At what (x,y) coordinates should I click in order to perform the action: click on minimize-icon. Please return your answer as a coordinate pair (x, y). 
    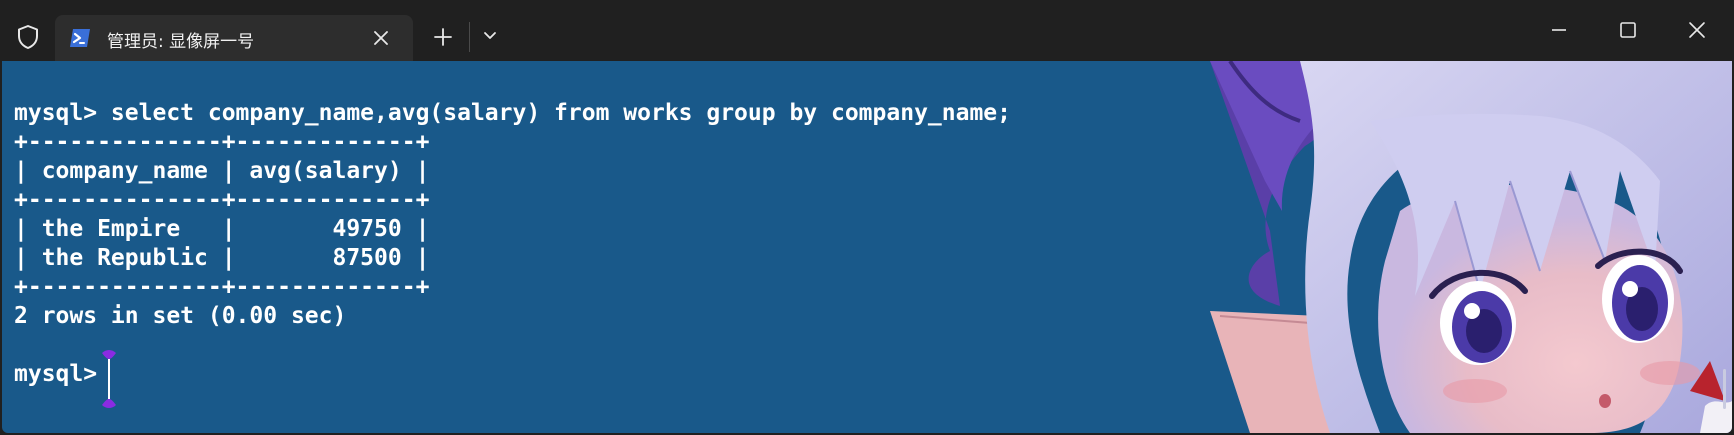
    Looking at the image, I should click on (1559, 30).